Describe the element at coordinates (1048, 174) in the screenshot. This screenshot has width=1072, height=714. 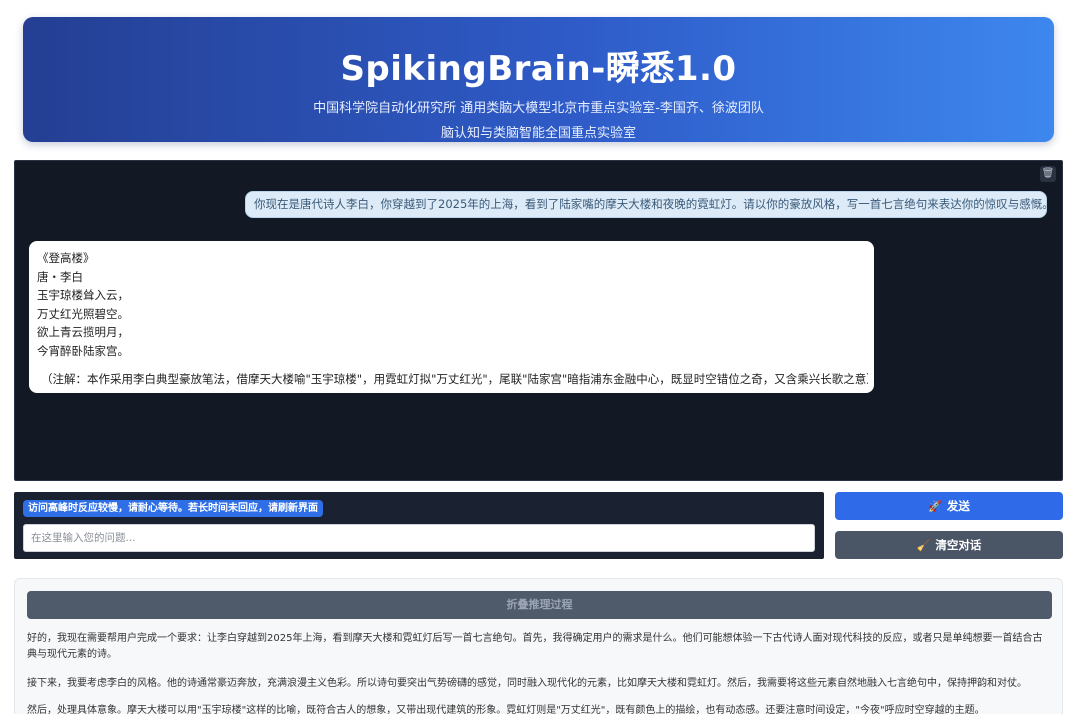
I see `trash-icon: 🗑` at that location.